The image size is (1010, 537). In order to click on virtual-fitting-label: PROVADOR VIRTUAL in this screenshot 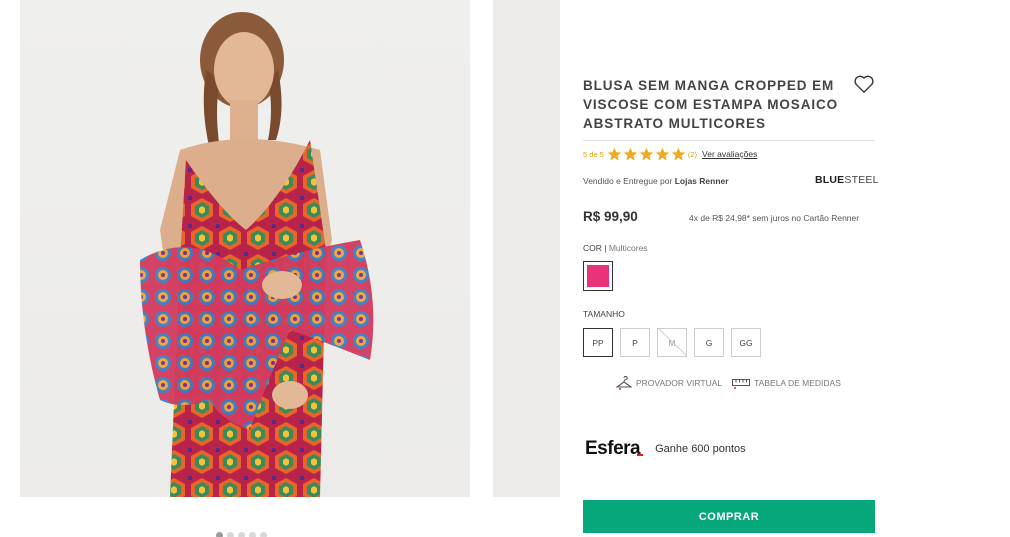, I will do `click(679, 383)`.